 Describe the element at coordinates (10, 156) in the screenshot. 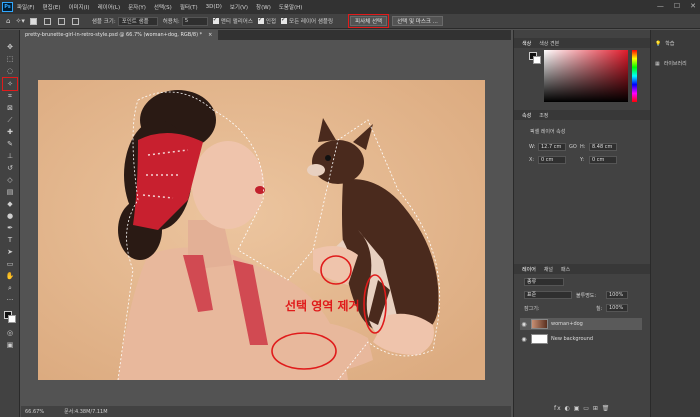

I see `clone-stamp-icon: ⊥` at that location.